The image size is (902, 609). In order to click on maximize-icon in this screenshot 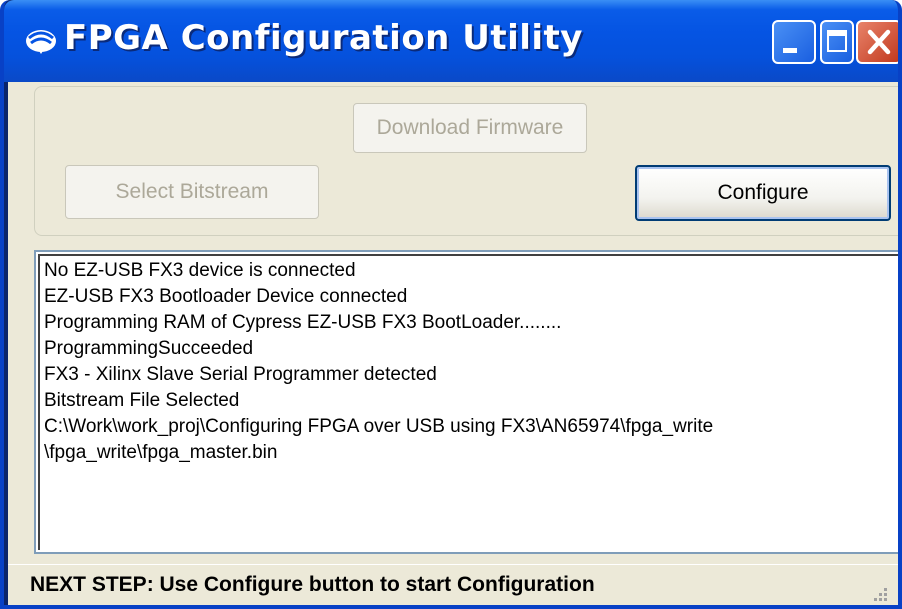, I will do `click(837, 41)`.